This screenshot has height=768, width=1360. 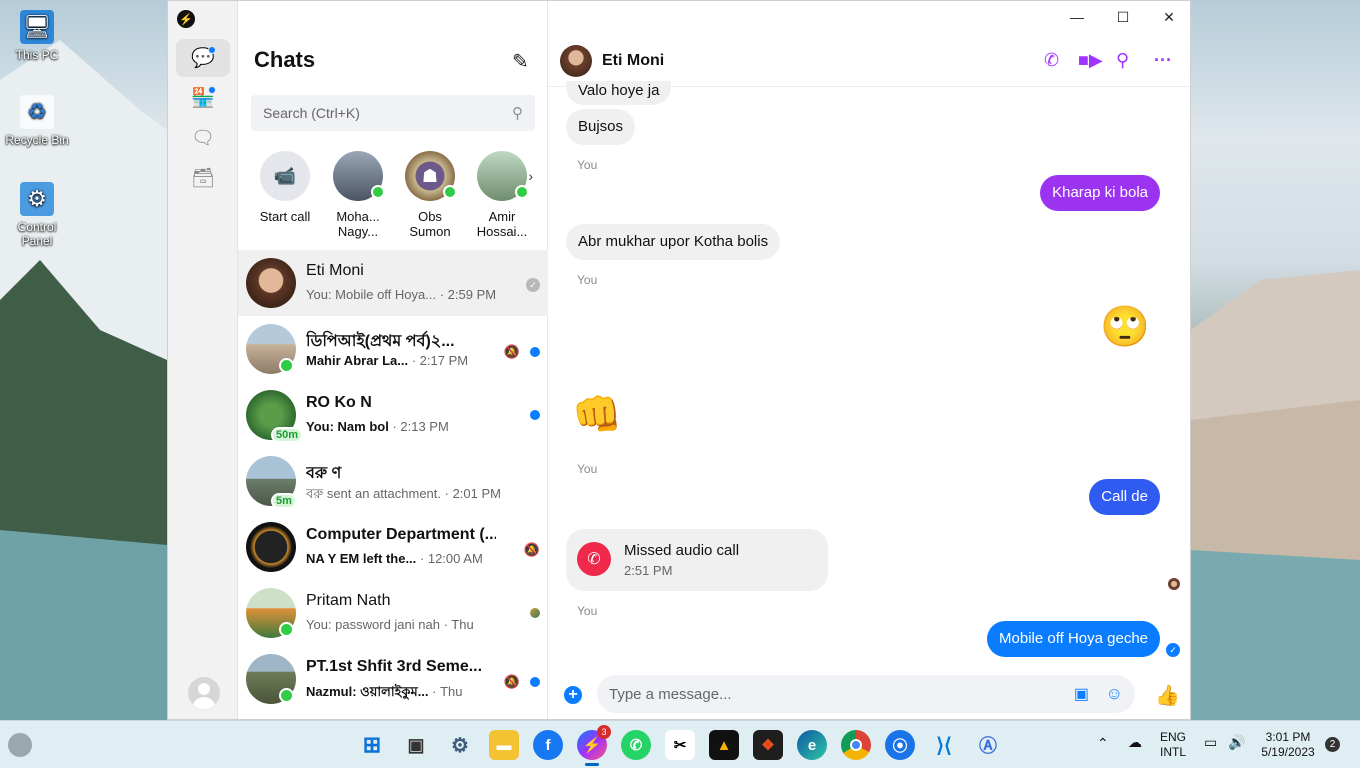 I want to click on task-view-icon: ▣, so click(x=416, y=745).